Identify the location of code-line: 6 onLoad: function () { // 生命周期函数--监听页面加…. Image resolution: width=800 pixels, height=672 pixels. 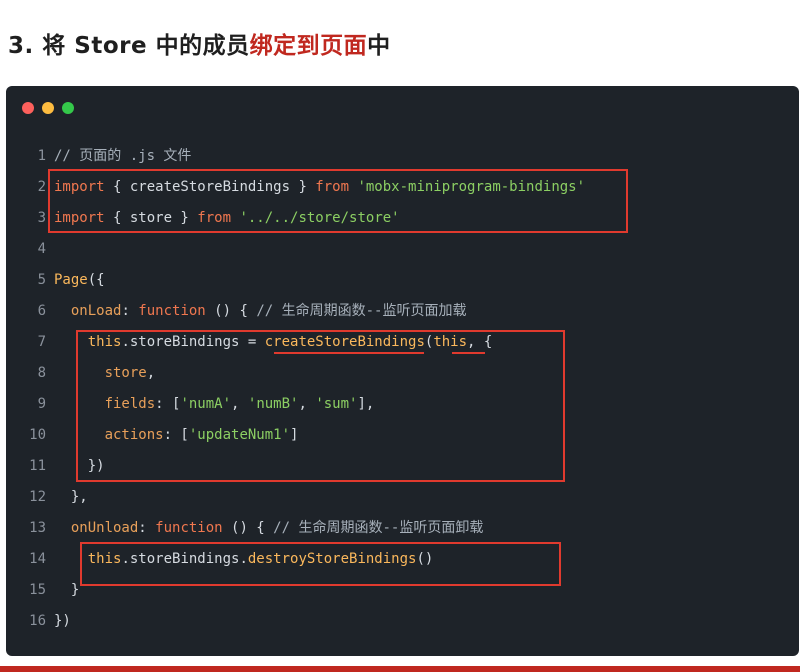
(402, 311).